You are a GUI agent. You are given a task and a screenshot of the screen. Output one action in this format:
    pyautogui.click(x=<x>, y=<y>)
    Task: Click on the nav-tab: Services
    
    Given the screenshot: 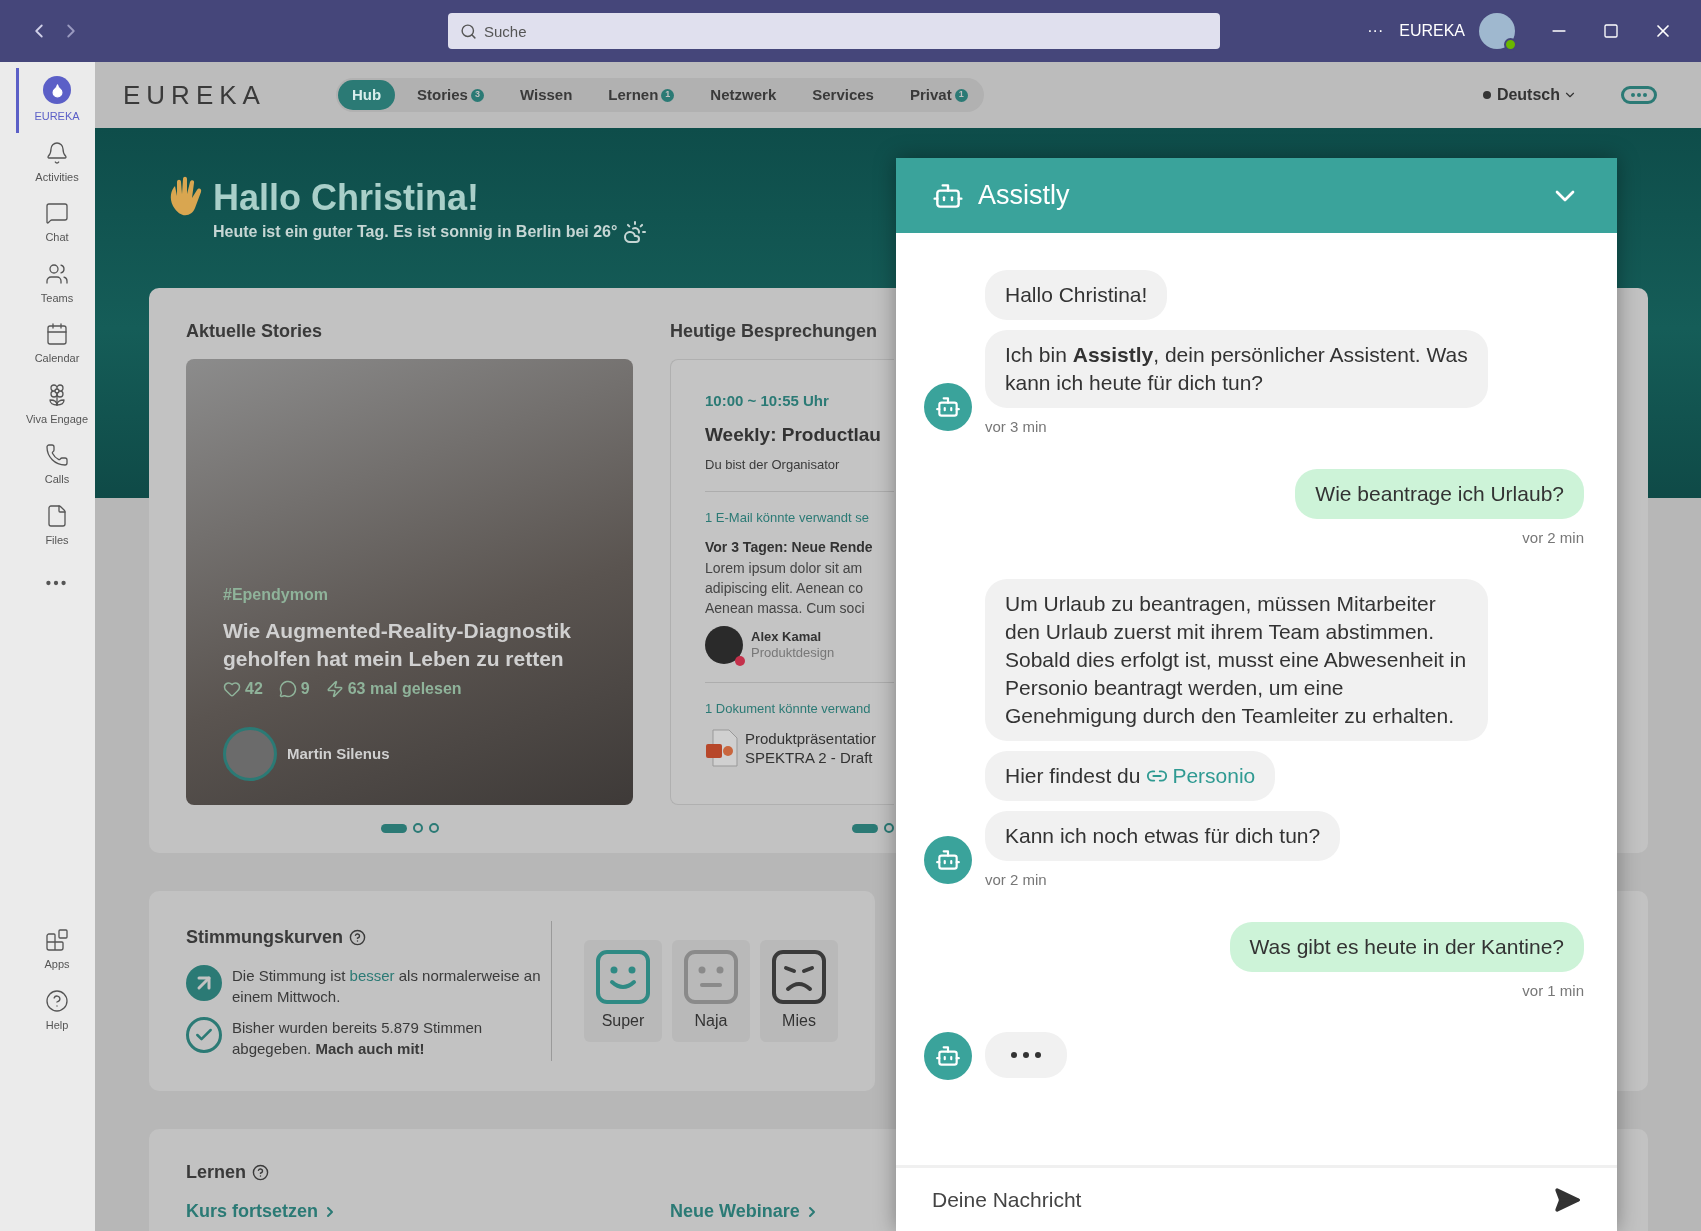 What is the action you would take?
    pyautogui.click(x=843, y=95)
    